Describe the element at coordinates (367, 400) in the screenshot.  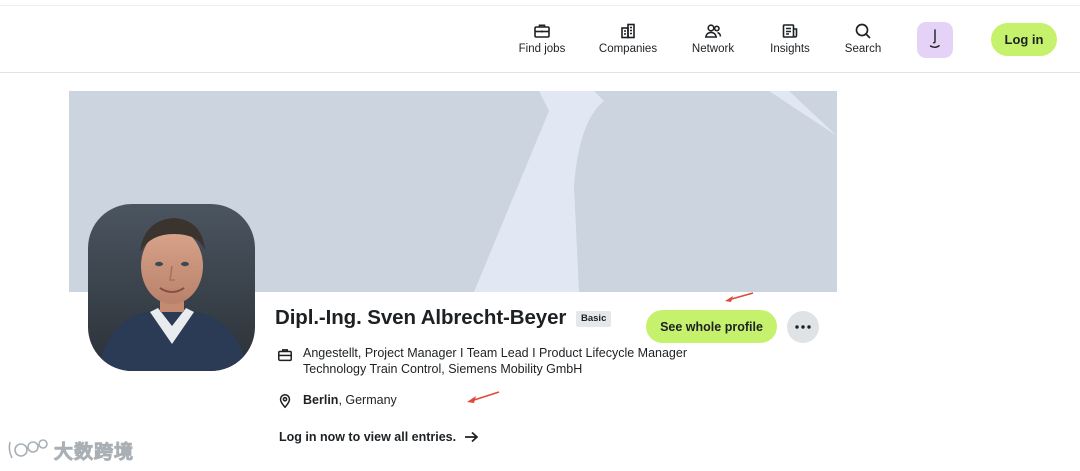
I see `location-country: , Germany` at that location.